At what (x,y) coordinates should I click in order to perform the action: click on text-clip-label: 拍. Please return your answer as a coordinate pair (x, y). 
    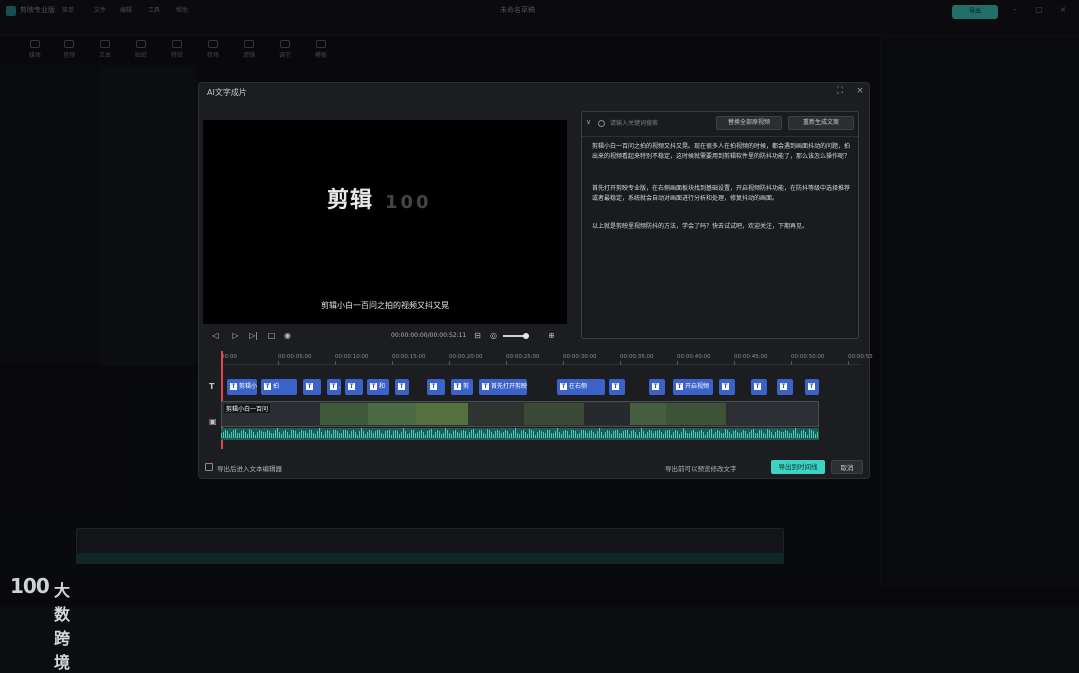
    Looking at the image, I should click on (276, 386).